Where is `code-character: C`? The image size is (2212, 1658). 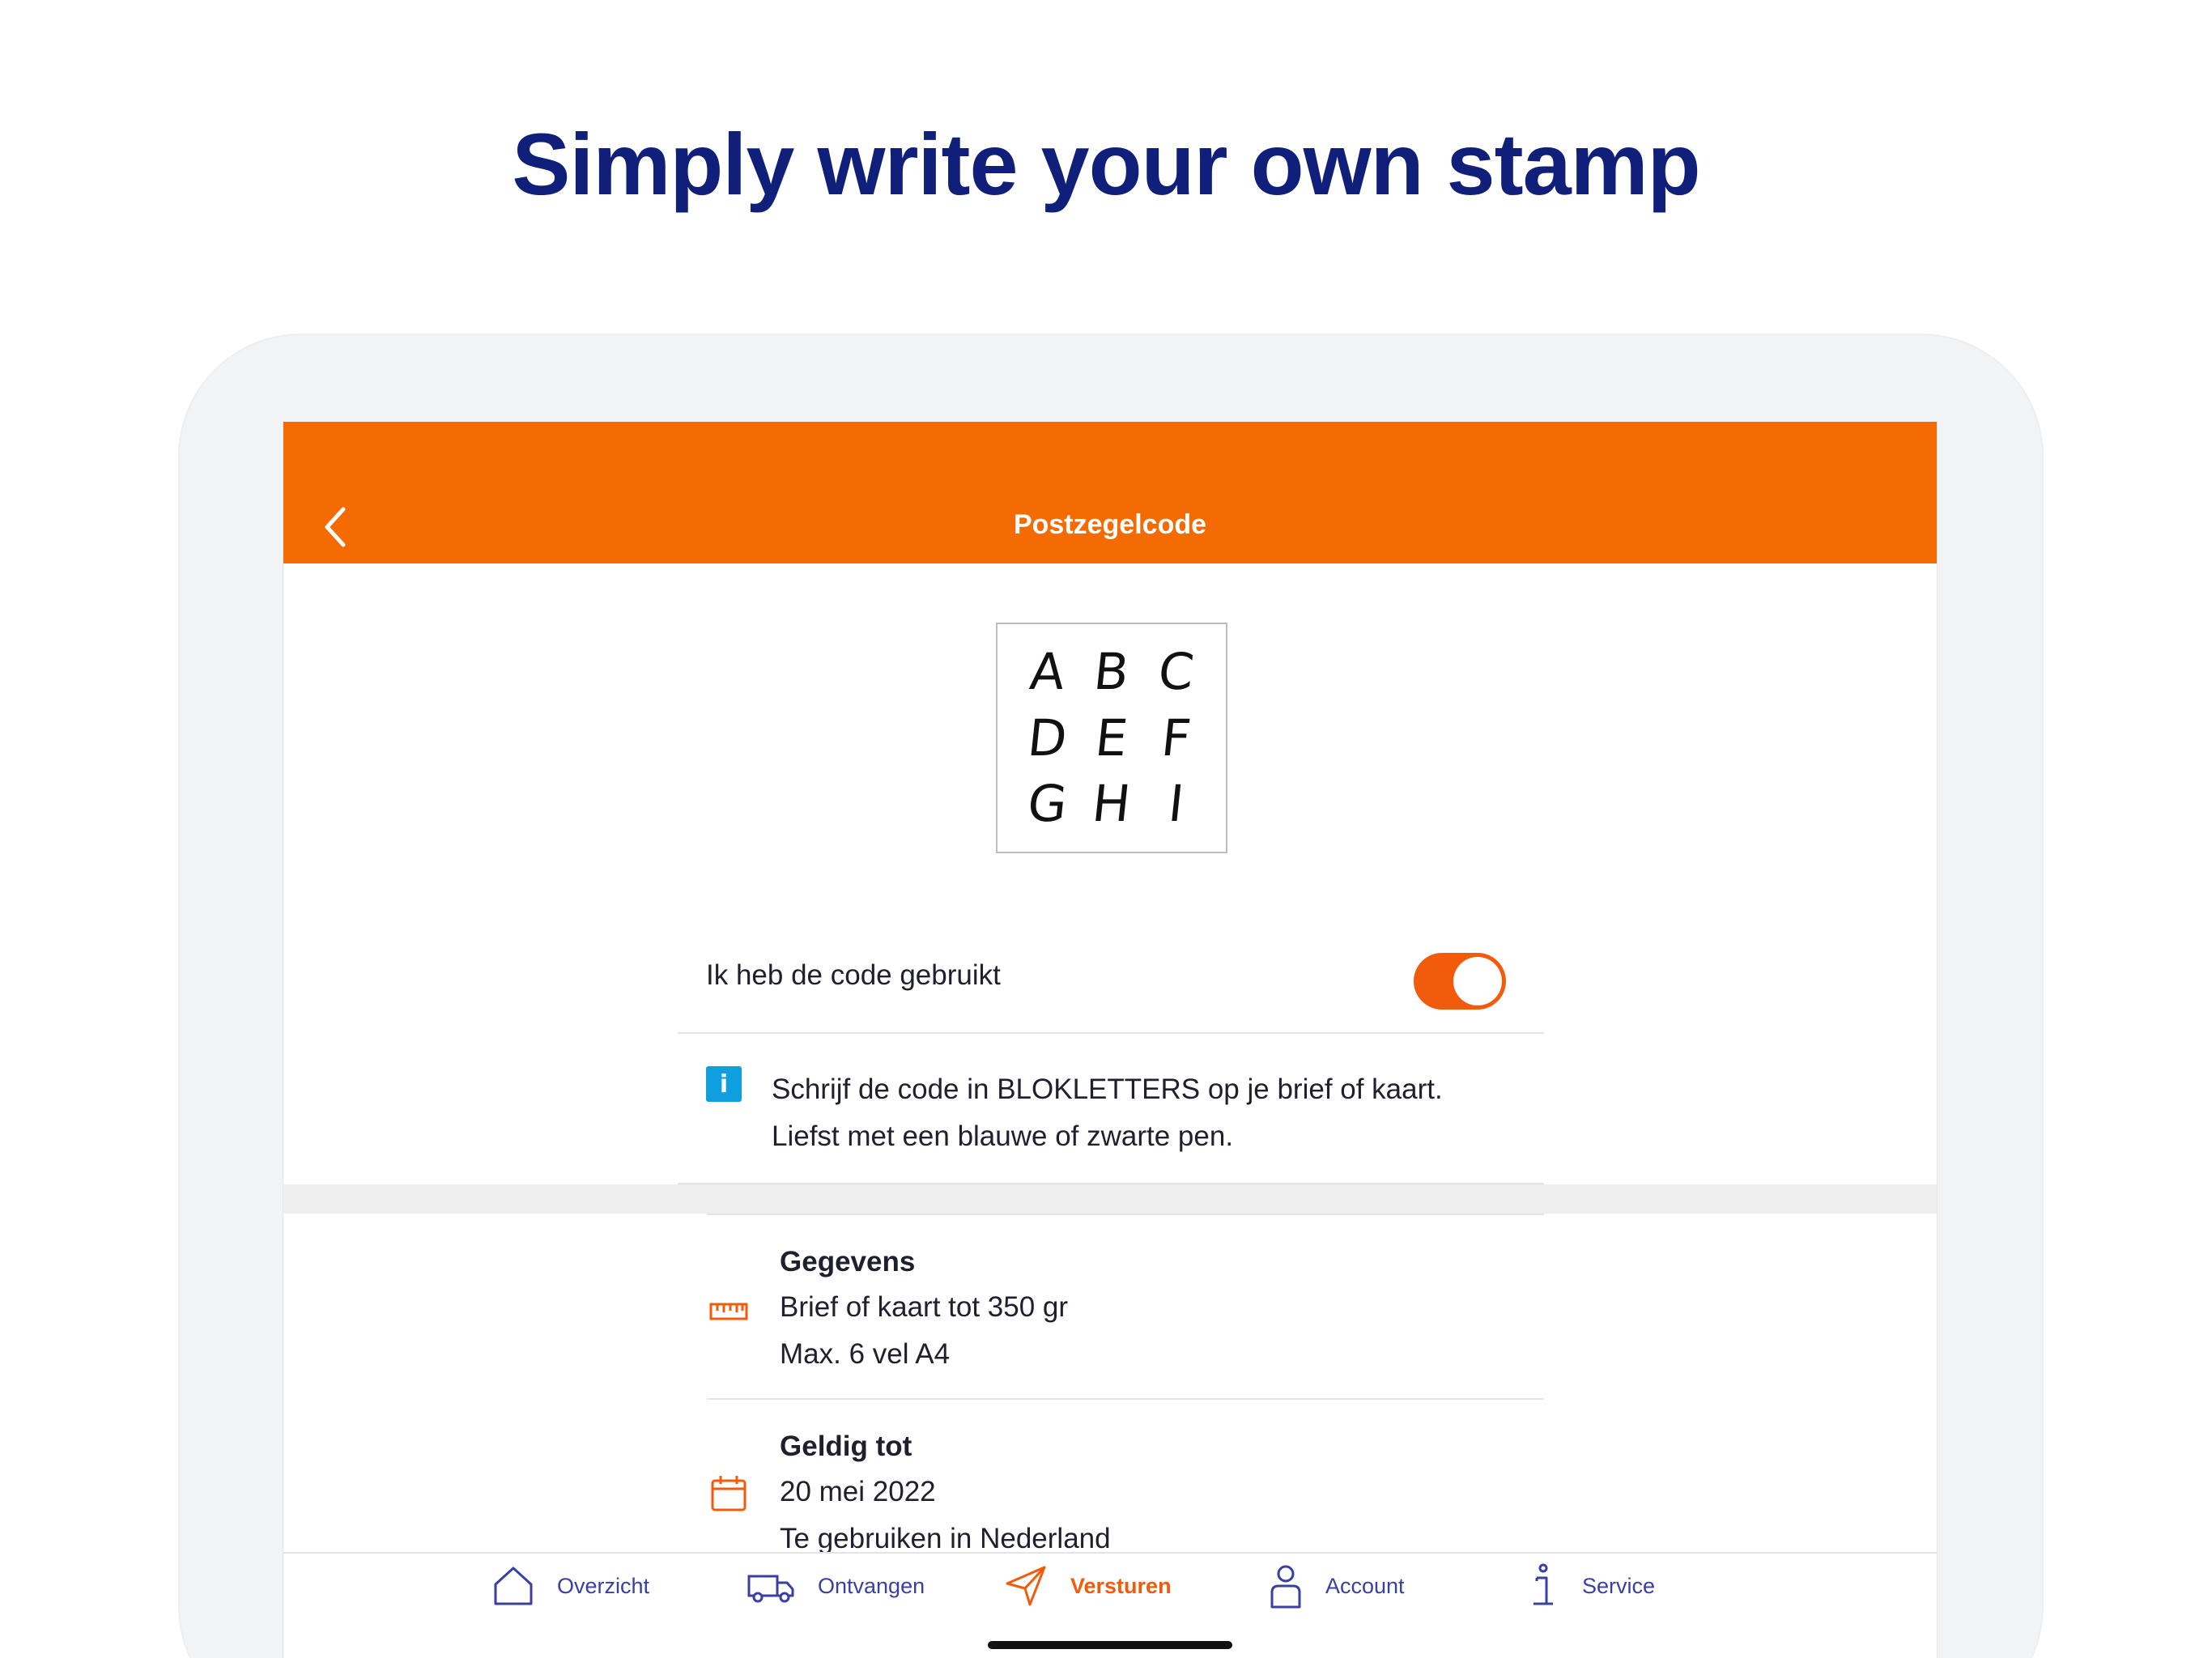
code-character: C is located at coordinates (1176, 672).